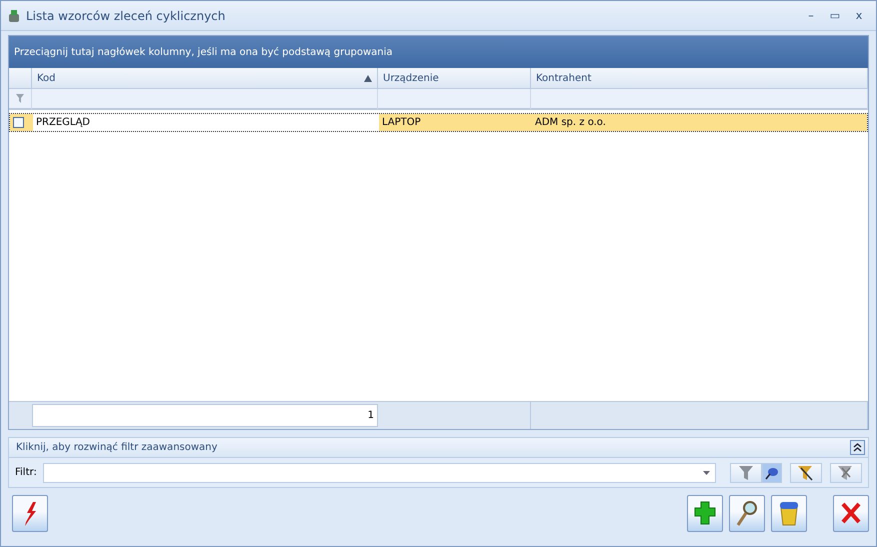 The height and width of the screenshot is (547, 877). I want to click on table-cell: PRZEGLĄD, so click(63, 122).